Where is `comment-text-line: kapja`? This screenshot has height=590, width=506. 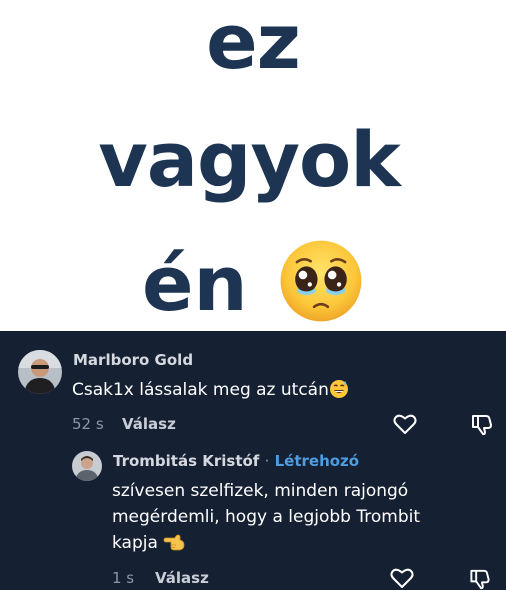
comment-text-line: kapja is located at coordinates (135, 543).